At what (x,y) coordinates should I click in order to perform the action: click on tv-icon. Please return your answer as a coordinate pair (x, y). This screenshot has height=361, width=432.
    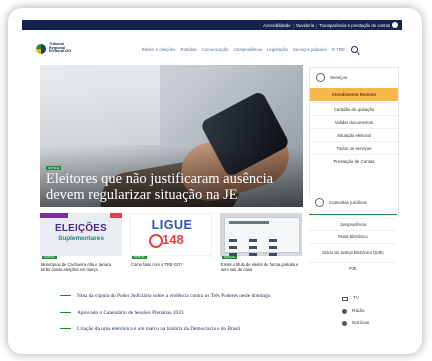
    Looking at the image, I should click on (345, 298).